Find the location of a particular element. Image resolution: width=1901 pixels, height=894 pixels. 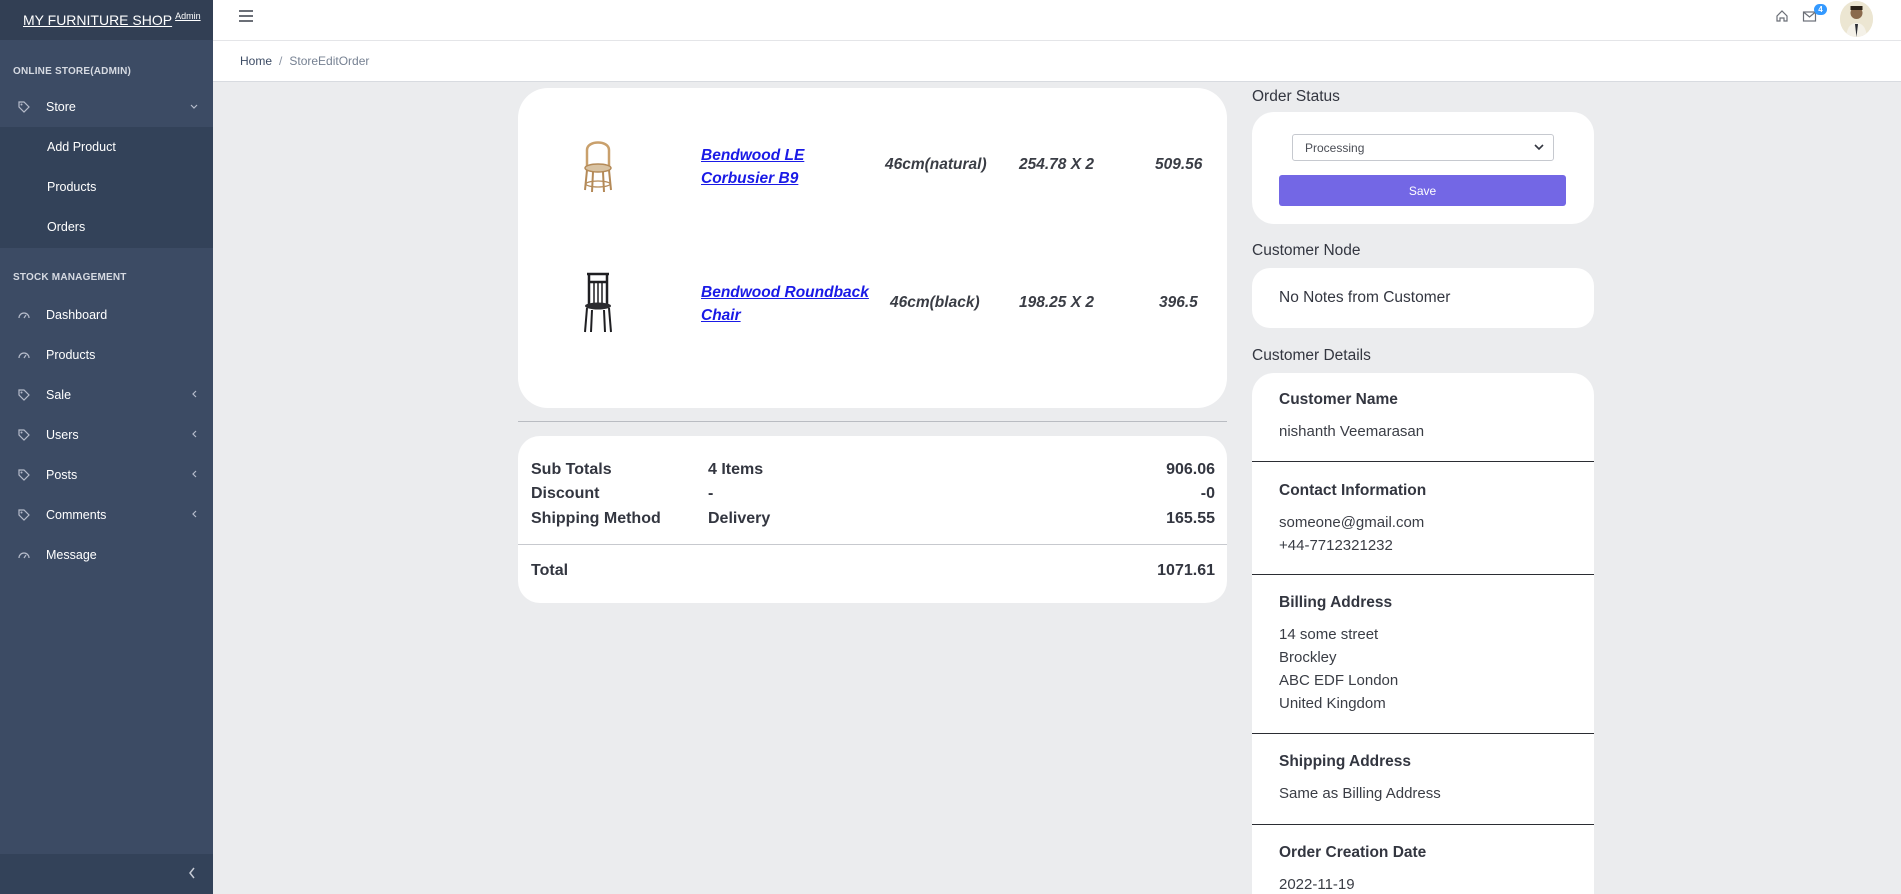

brand: MY FURNITURE SHOP Admin is located at coordinates (106, 20).